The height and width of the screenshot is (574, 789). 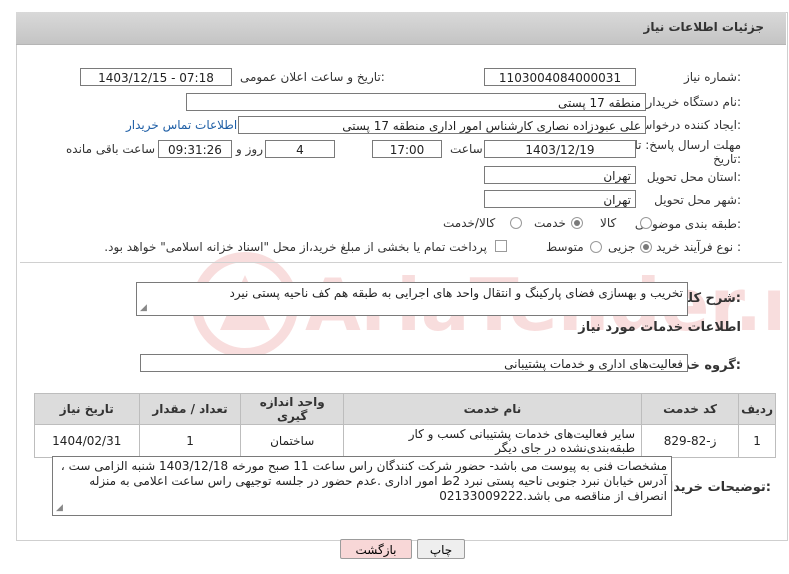 I want to click on buyer-contact-link: اطلاعات تماس خریدار, so click(x=181, y=125).